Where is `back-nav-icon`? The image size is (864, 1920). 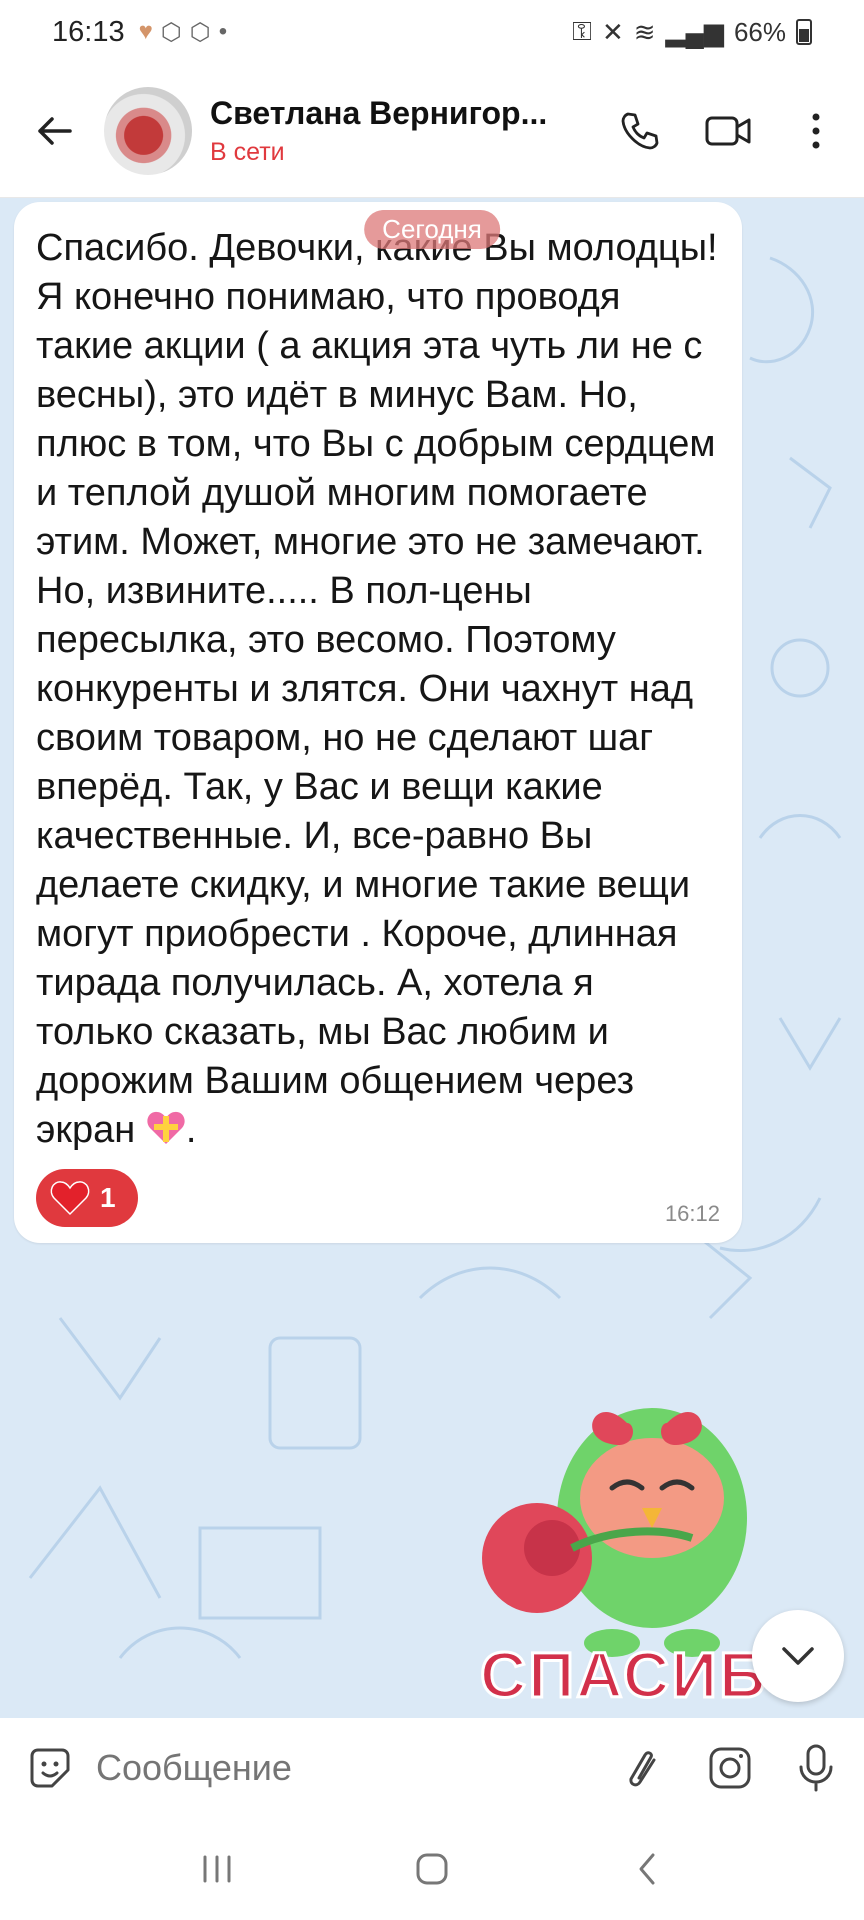 back-nav-icon is located at coordinates (647, 1869).